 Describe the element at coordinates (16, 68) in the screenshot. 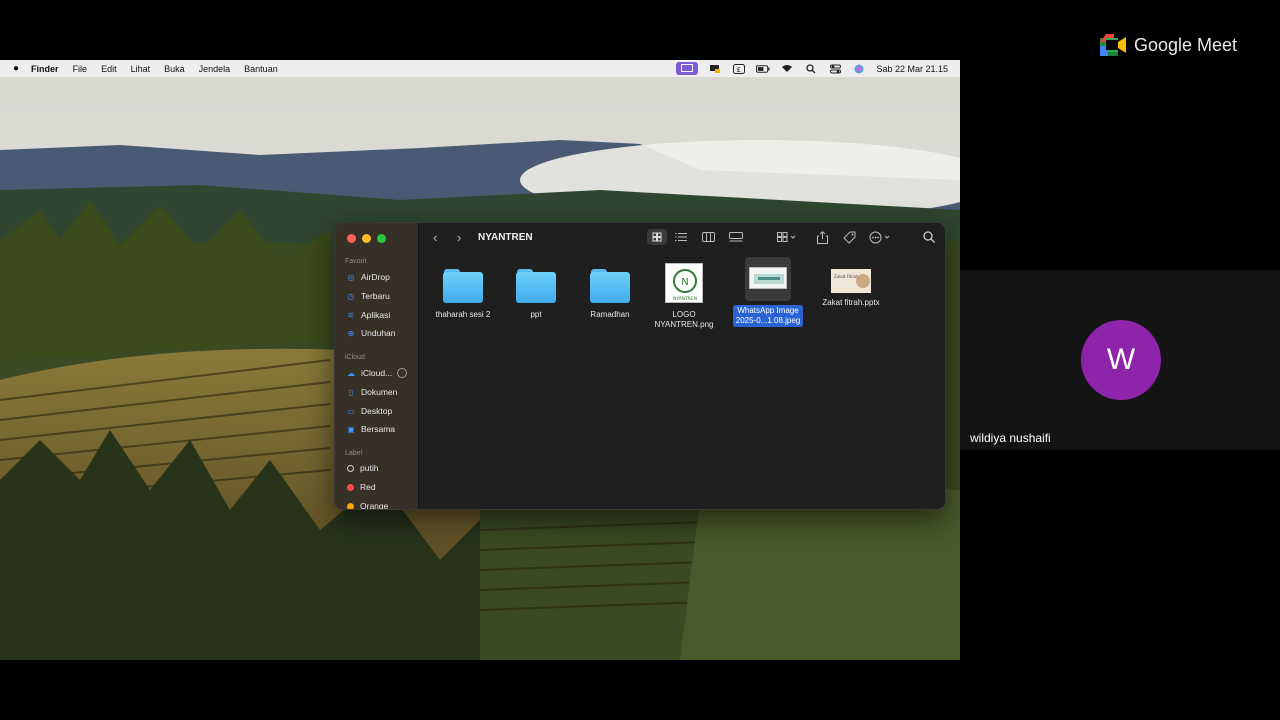

I see `apple-icon: ●` at that location.